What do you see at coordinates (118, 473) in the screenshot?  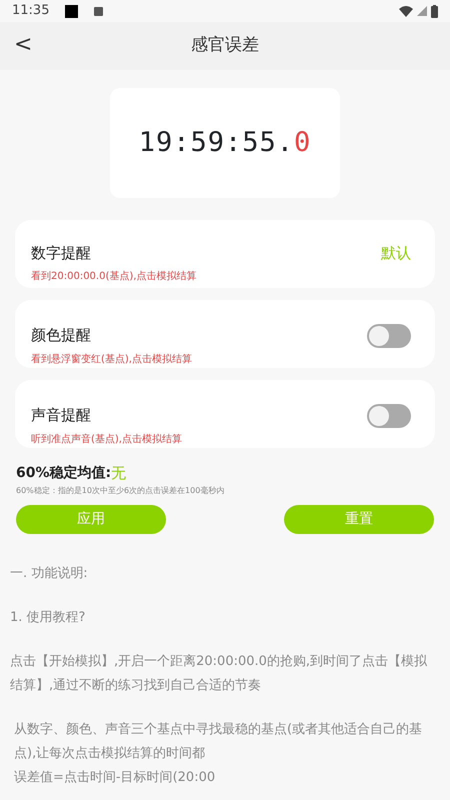 I see `stable-value: 无` at bounding box center [118, 473].